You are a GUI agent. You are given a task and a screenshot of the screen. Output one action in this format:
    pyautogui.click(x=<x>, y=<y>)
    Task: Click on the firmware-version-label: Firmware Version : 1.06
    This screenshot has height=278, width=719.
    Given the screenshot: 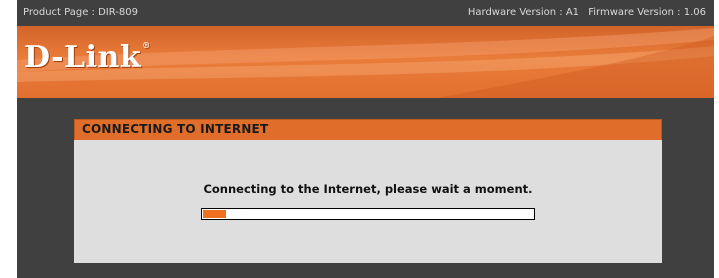 What is the action you would take?
    pyautogui.click(x=647, y=12)
    